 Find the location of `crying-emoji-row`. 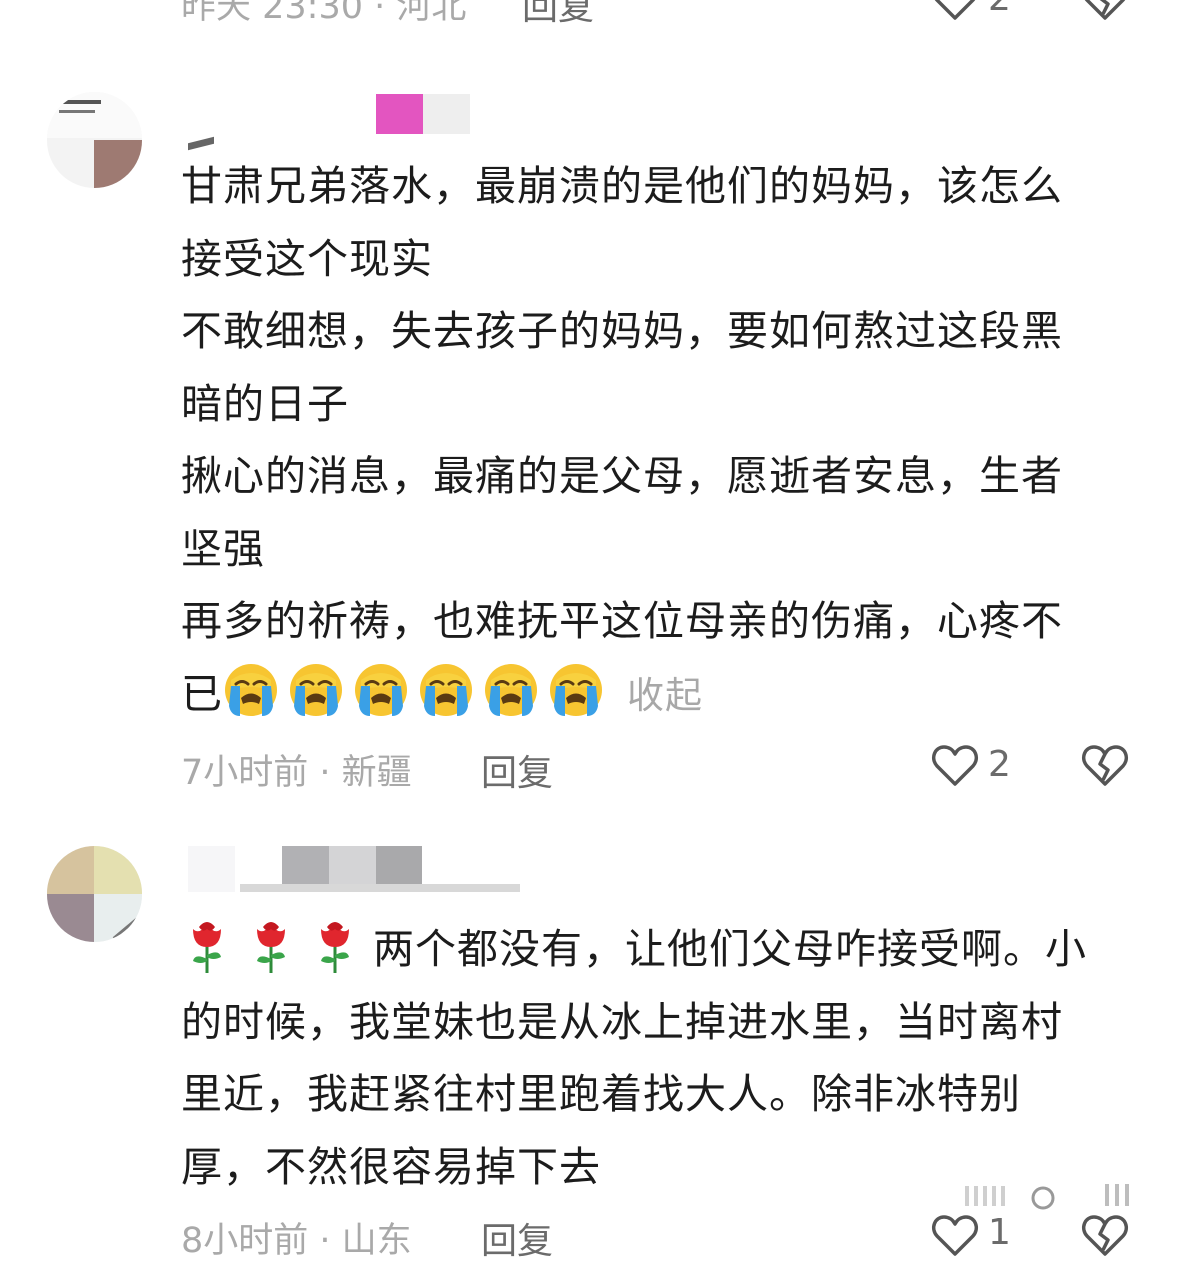

crying-emoji-row is located at coordinates (418, 690).